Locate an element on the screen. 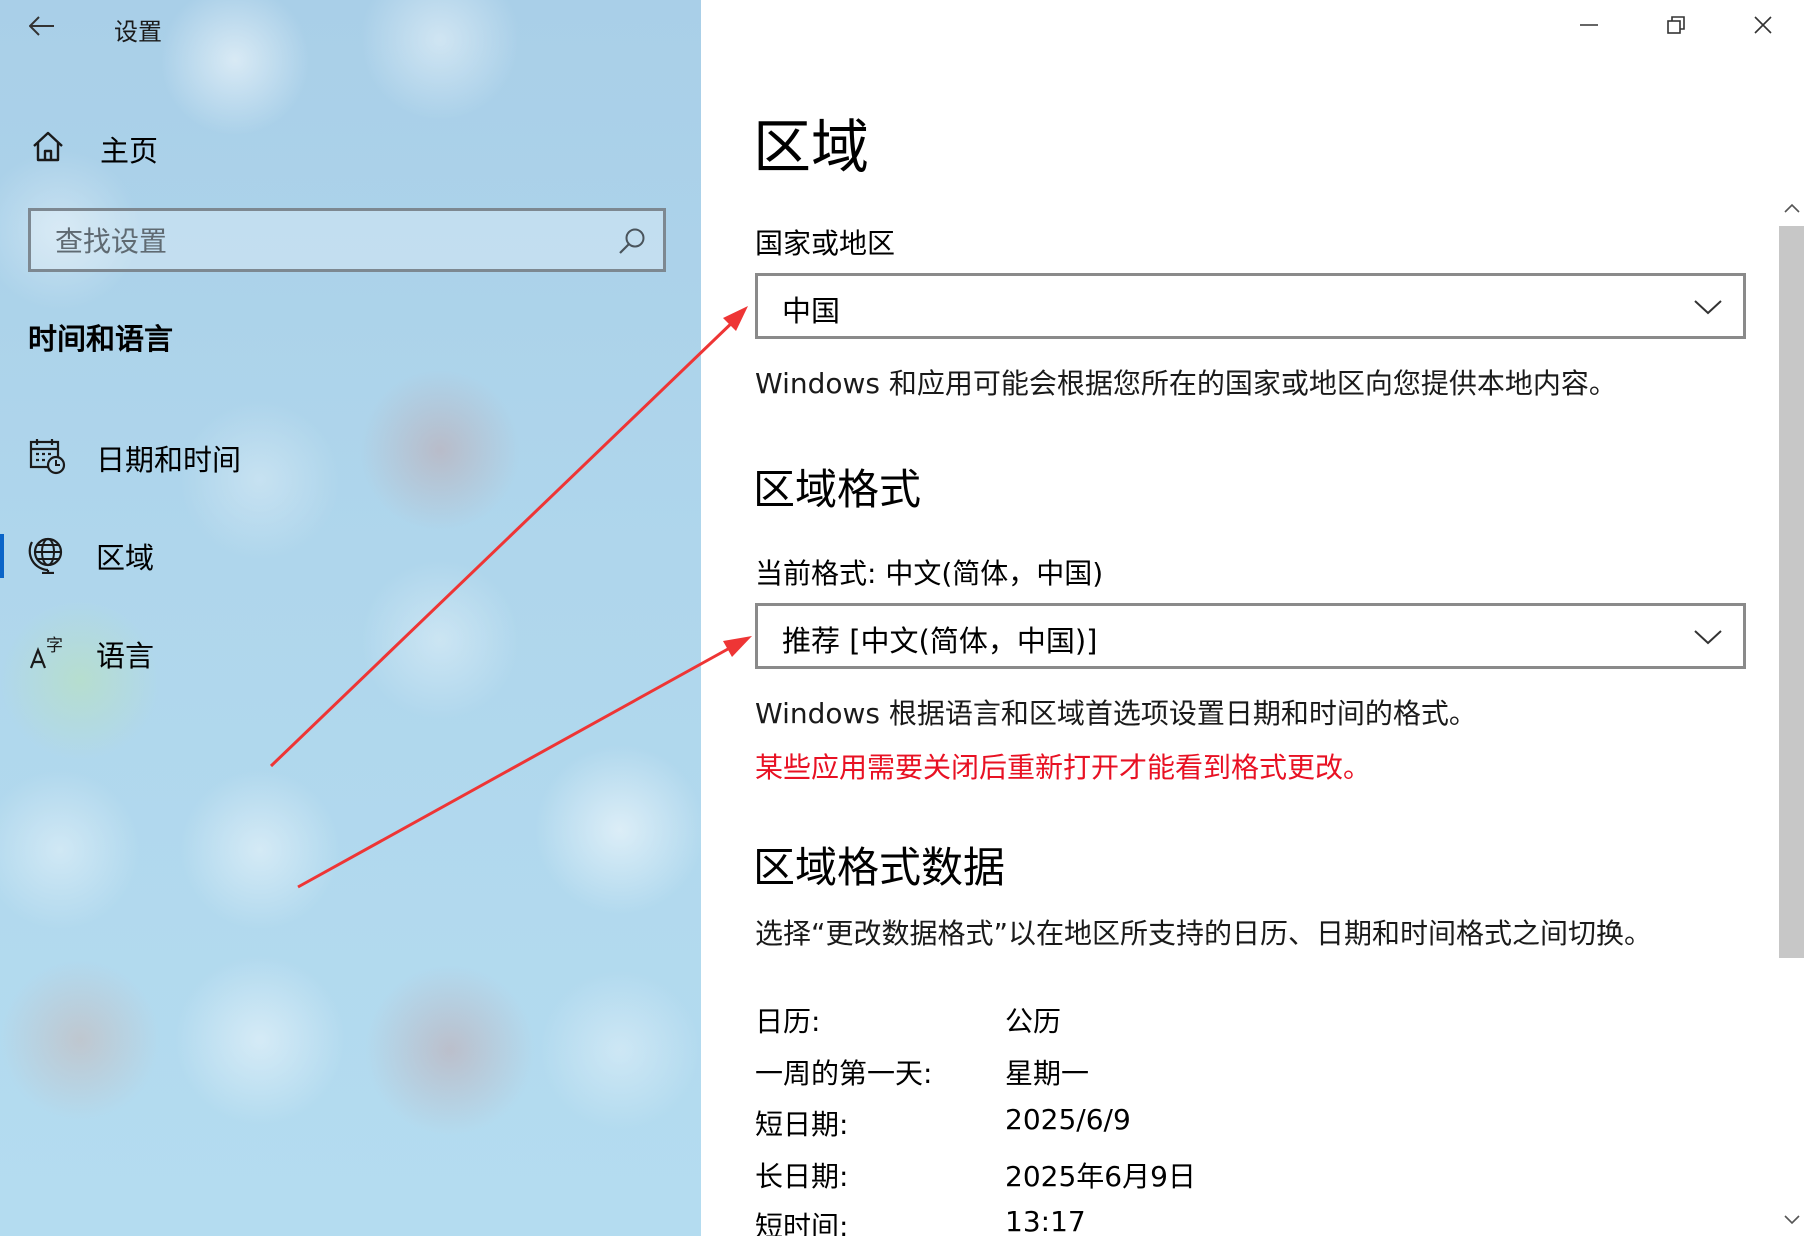 This screenshot has height=1236, width=1806. country-dropdown-value: 中国 is located at coordinates (811, 311).